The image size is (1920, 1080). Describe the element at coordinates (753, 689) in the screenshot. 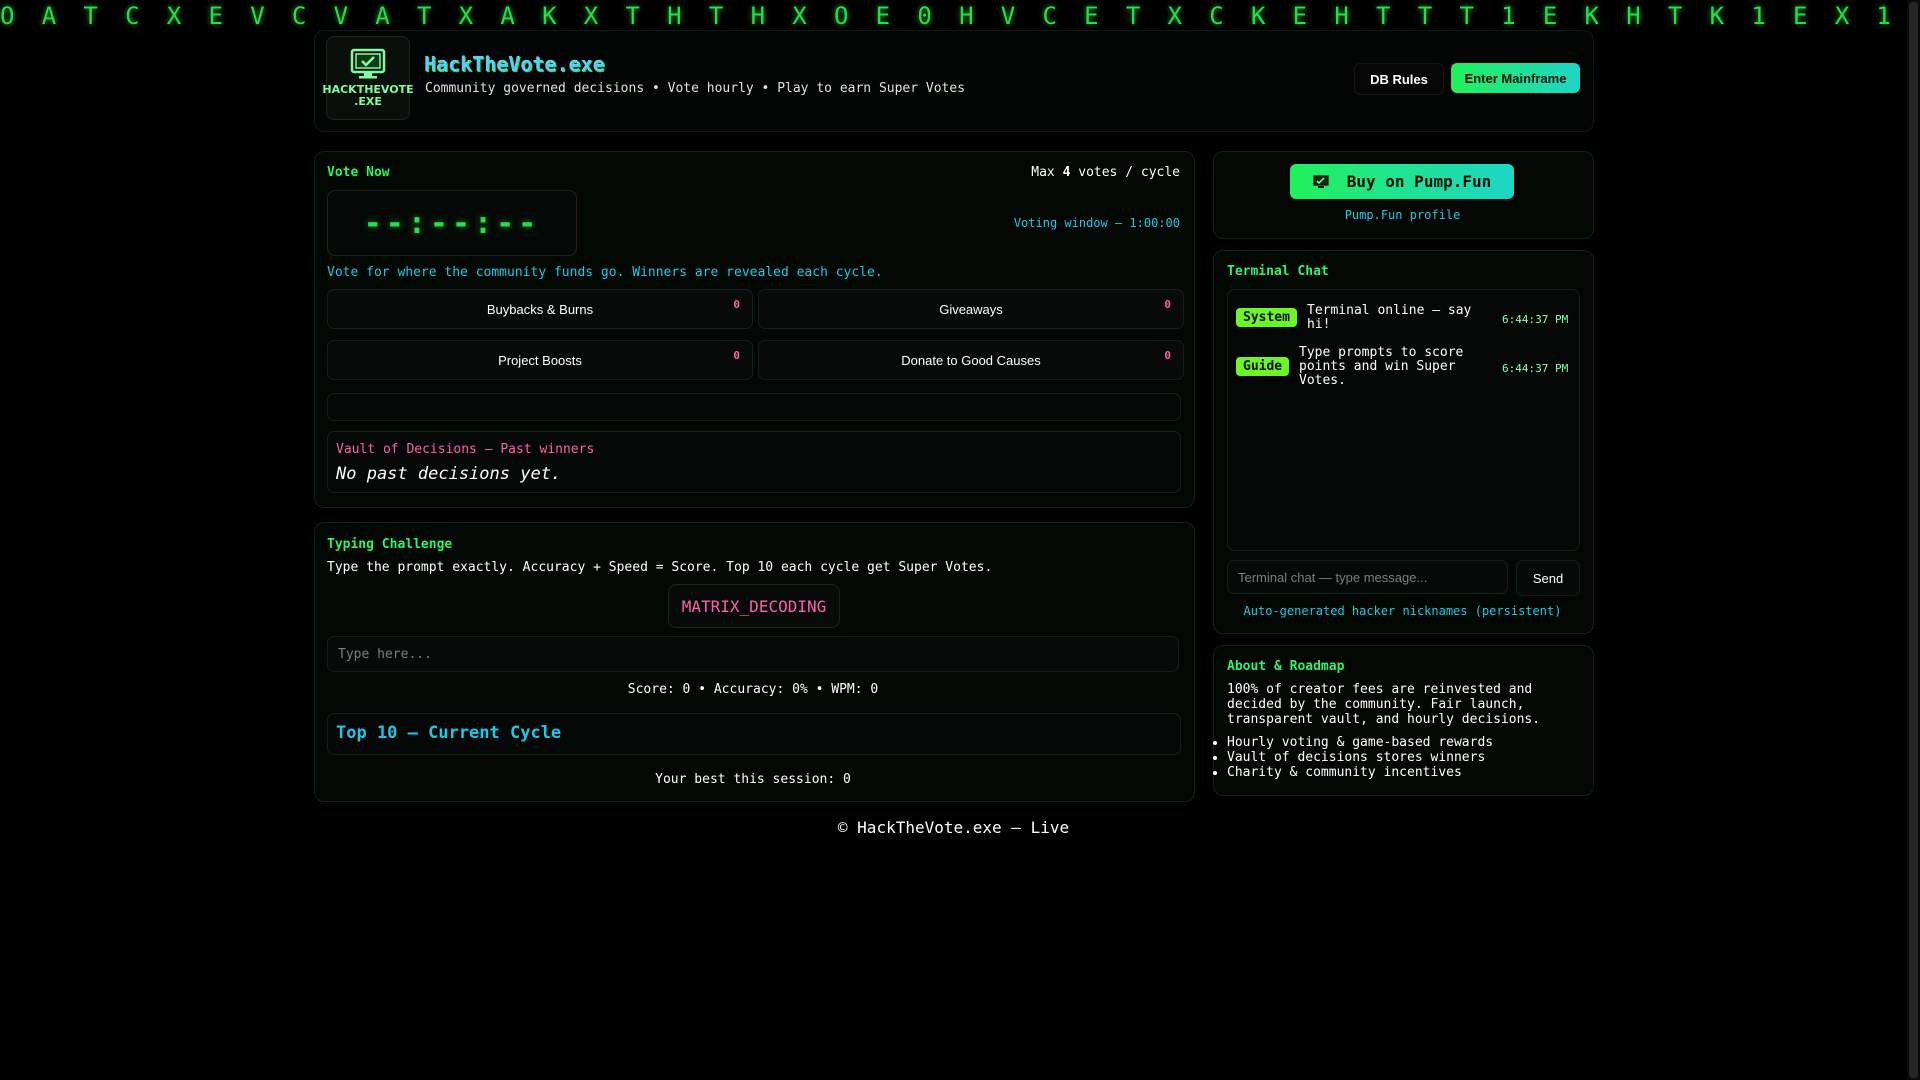

I see `typing-stats: Score: 0 • Accuracy: 0% • WPM: 0` at that location.